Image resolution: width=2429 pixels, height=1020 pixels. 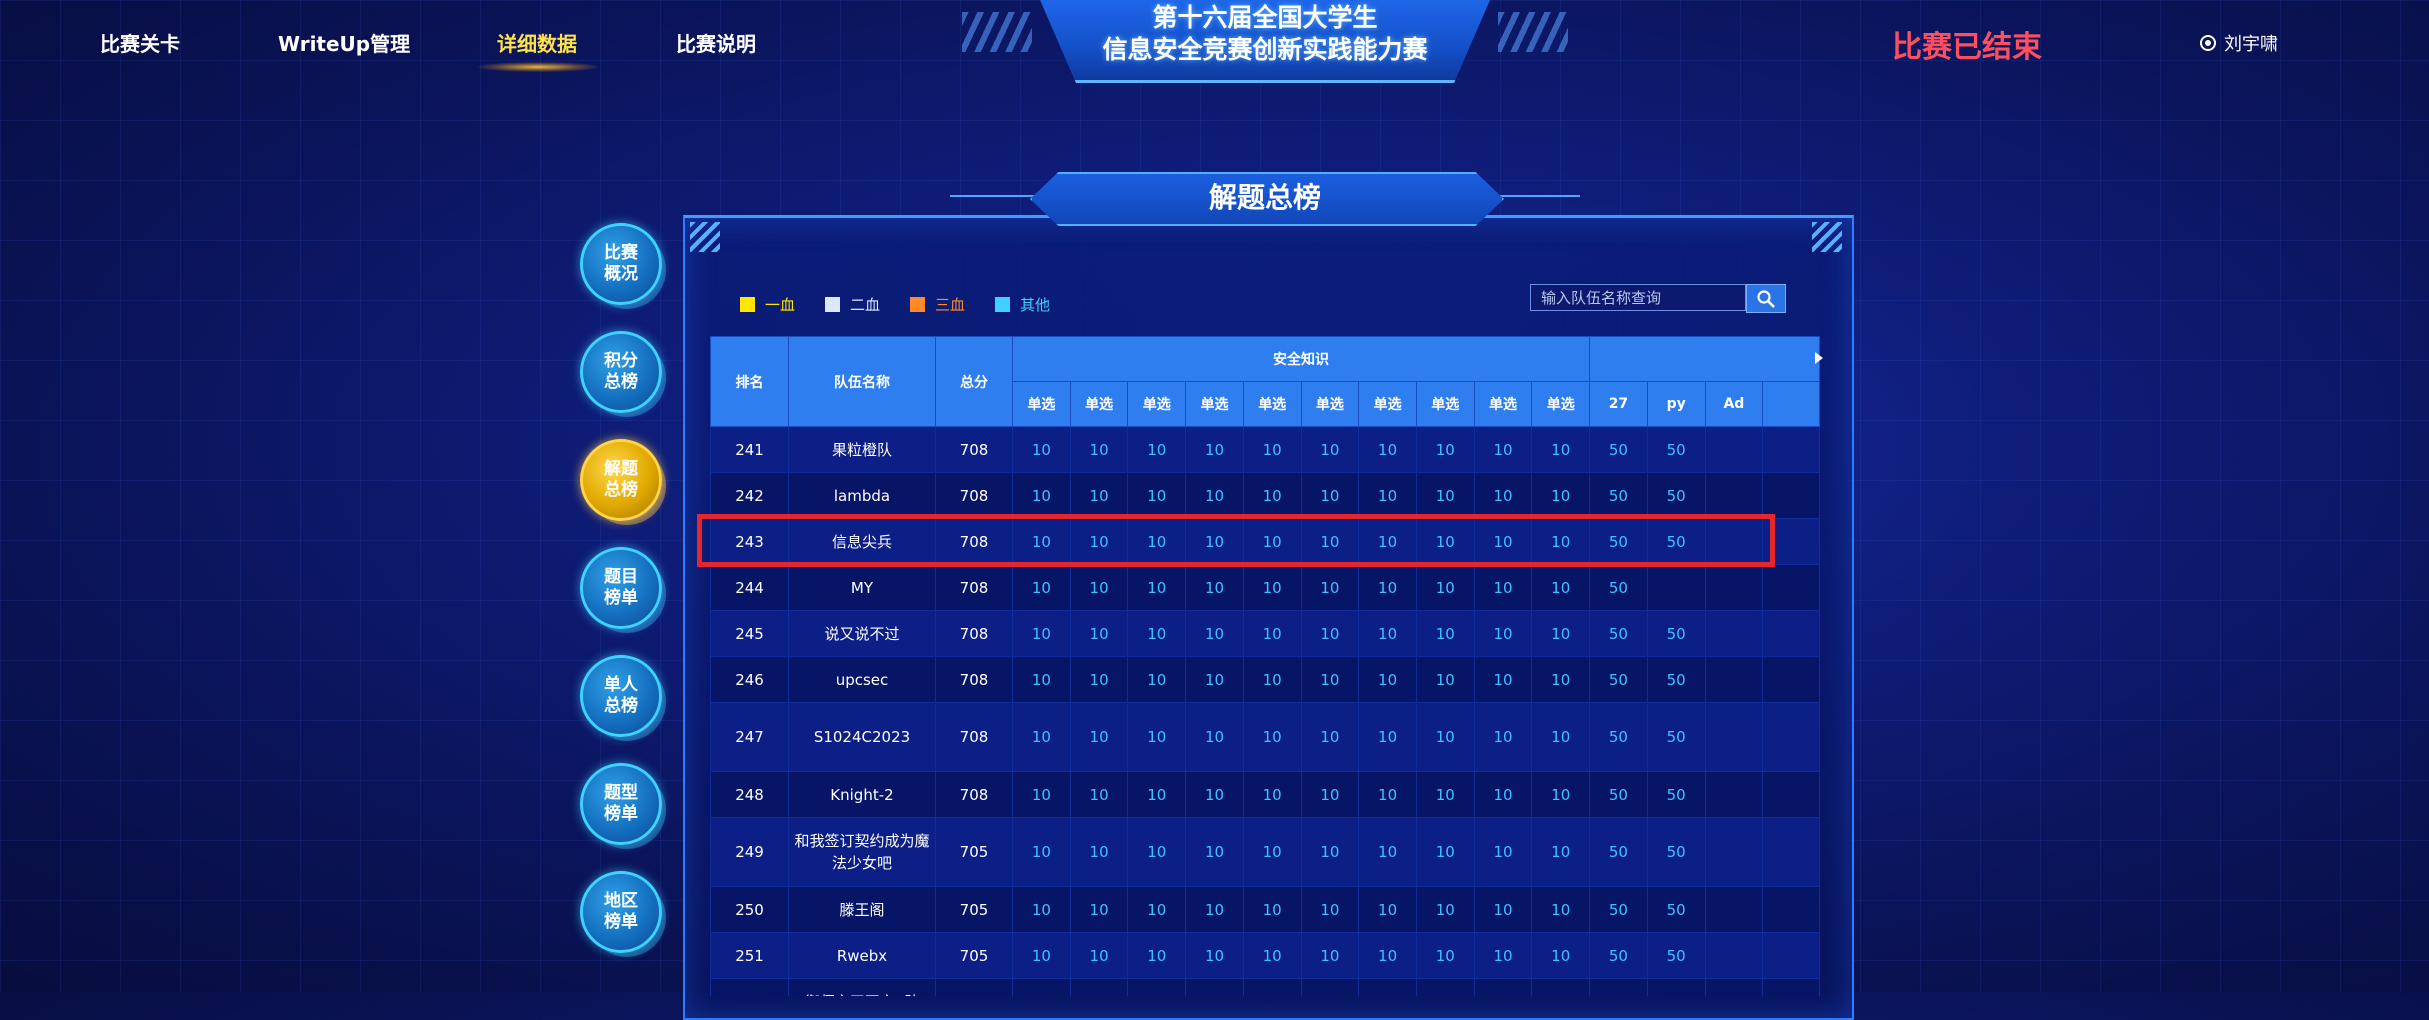 I want to click on side-btn-individual-rank: 单人总榜, so click(x=621, y=696).